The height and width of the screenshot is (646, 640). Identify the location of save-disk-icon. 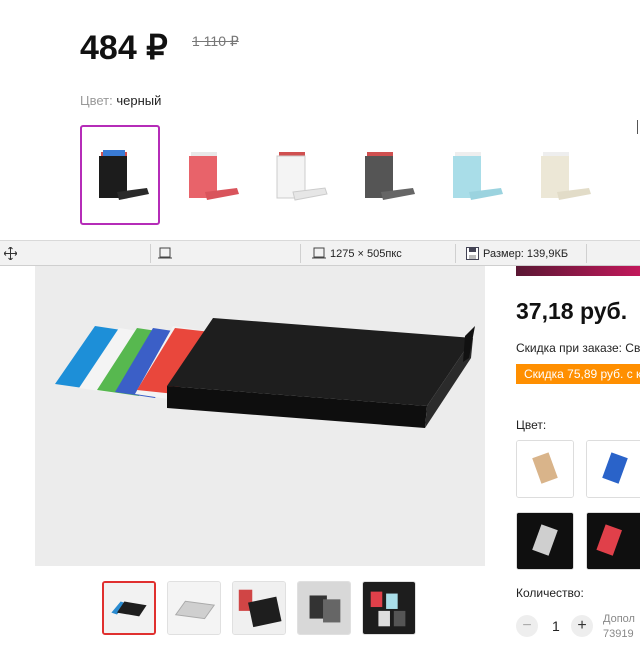
(472, 253).